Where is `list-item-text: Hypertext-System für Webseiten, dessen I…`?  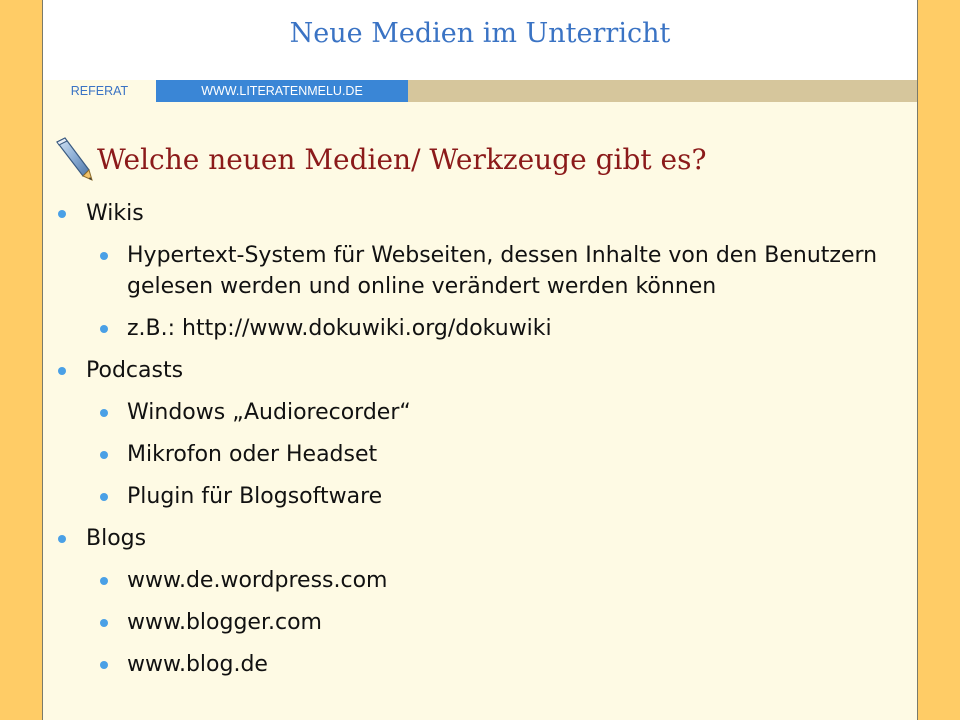 list-item-text: Hypertext-System für Webseiten, dessen I… is located at coordinates (502, 271).